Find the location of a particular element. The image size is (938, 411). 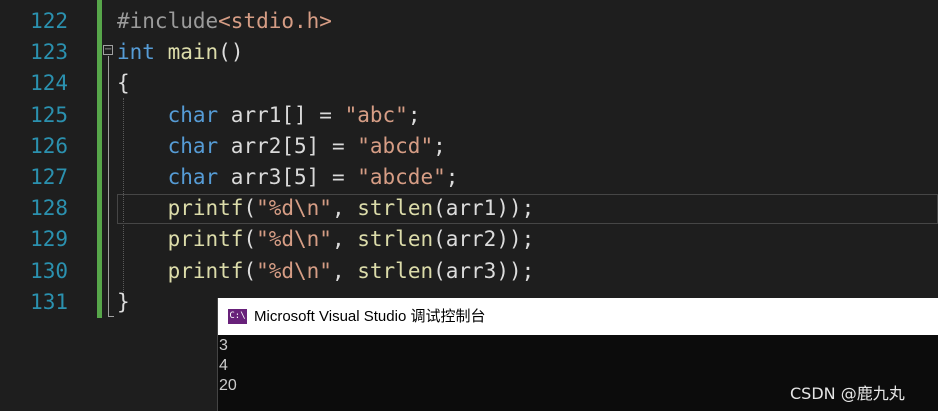

code-token: #include is located at coordinates (168, 21).